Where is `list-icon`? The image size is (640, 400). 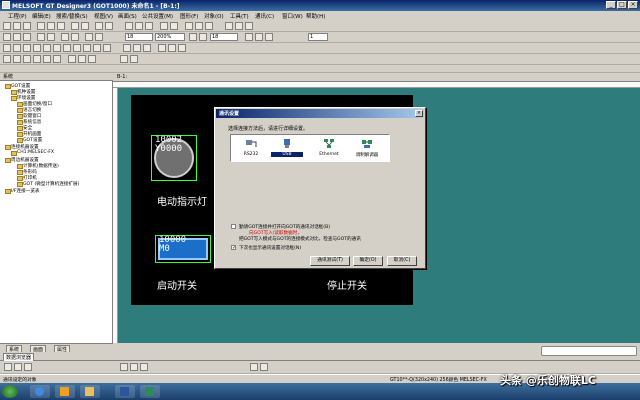
list-icon is located at coordinates (249, 26).